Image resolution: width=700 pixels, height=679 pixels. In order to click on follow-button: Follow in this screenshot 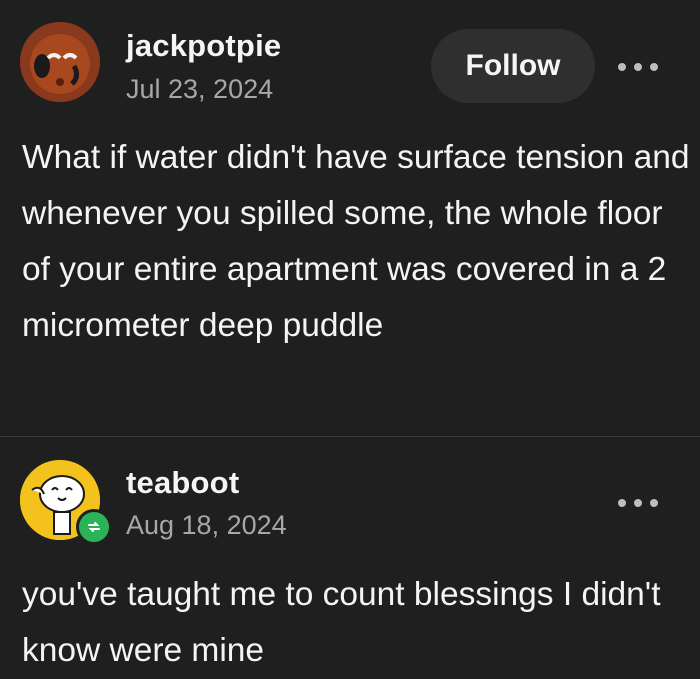, I will do `click(513, 66)`.